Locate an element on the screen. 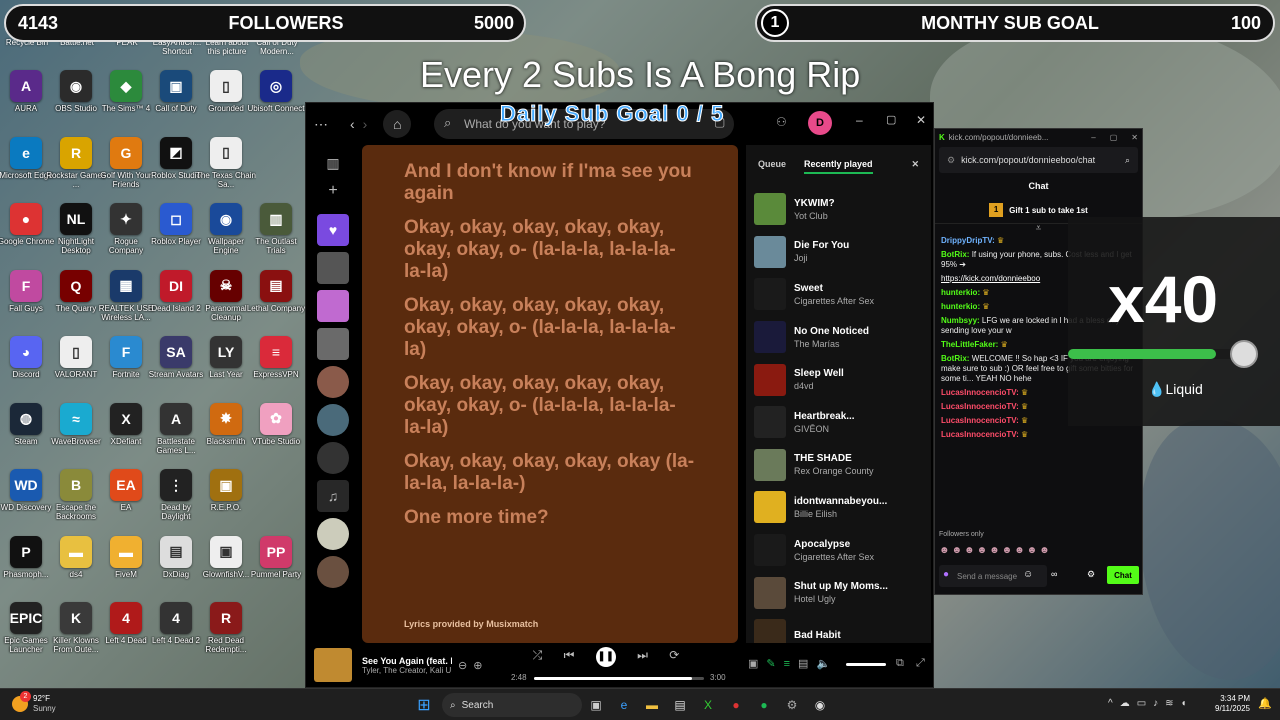  network-icon: ▭ is located at coordinates (1145, 703).